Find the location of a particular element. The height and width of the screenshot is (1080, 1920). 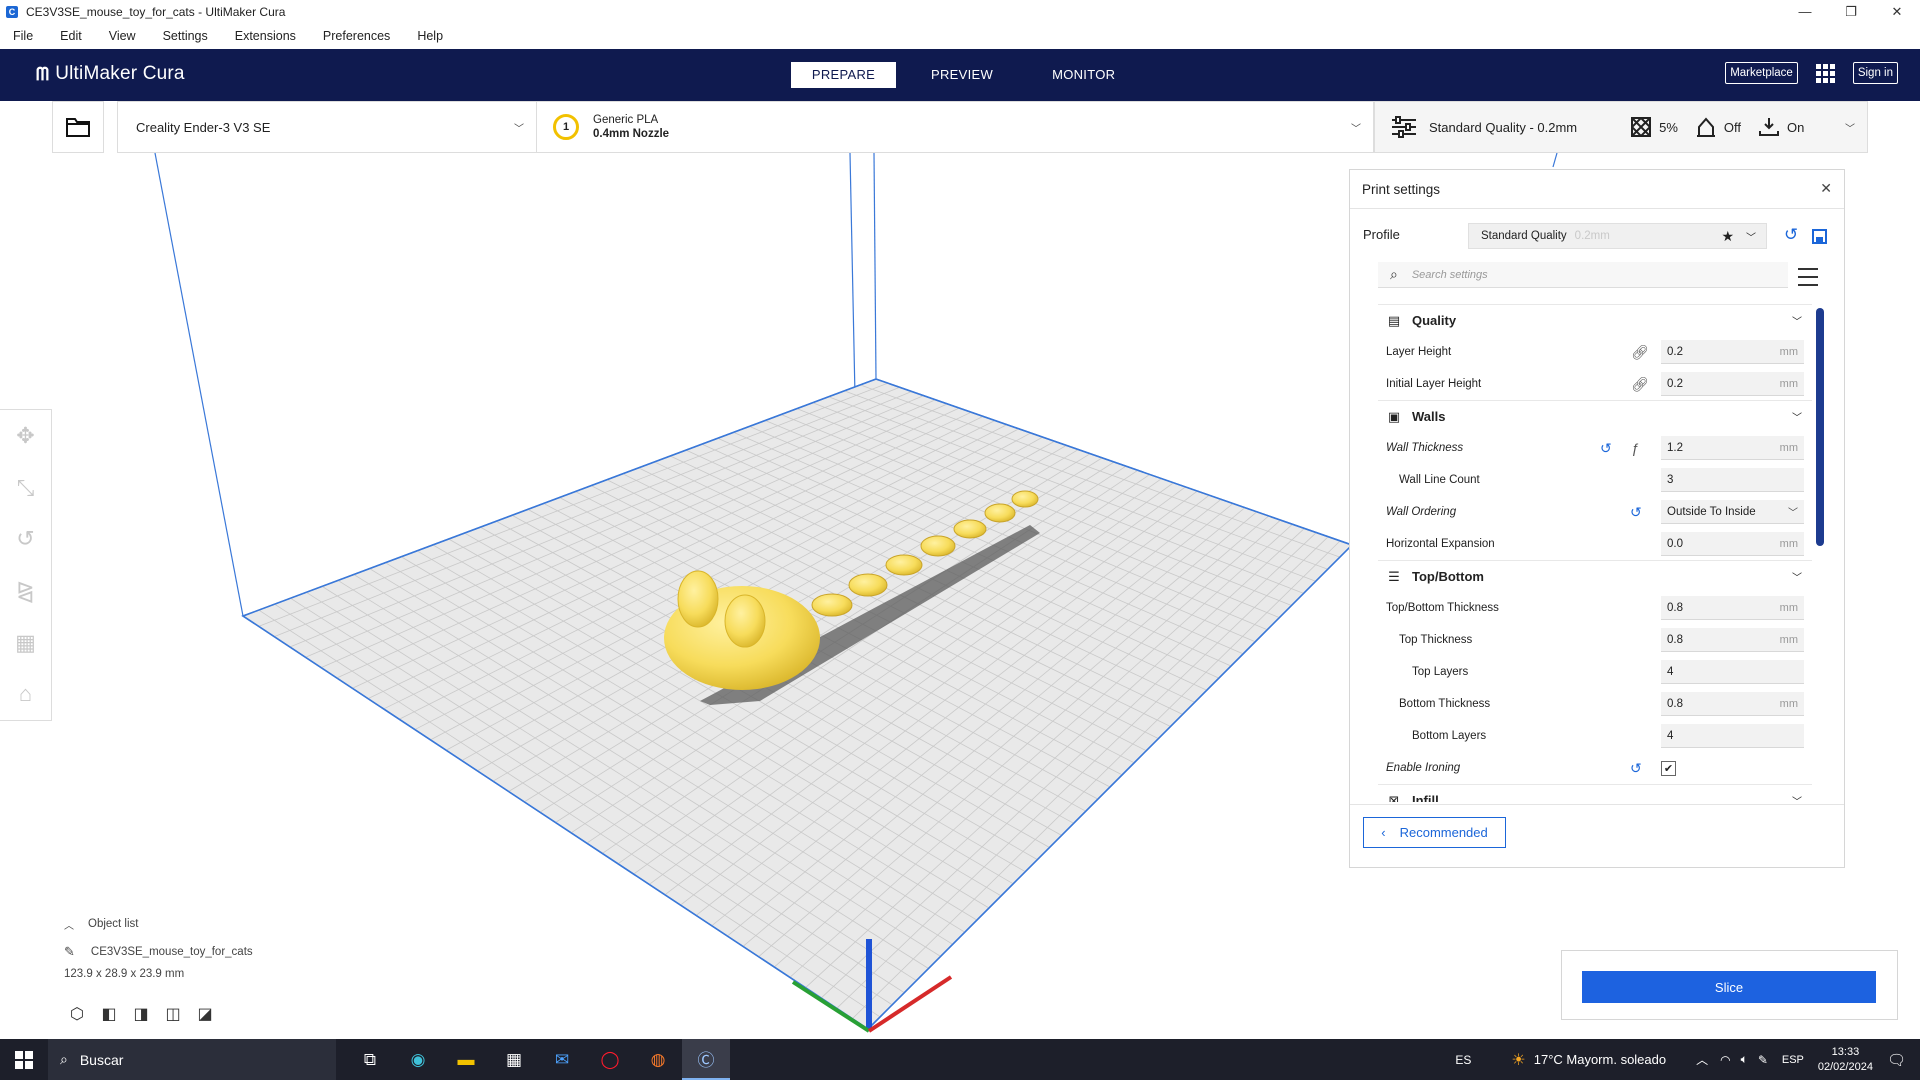

star-icon: ★ is located at coordinates (1727, 236).